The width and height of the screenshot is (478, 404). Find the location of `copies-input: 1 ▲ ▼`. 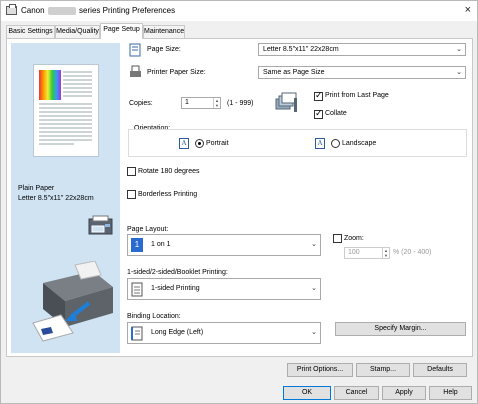

copies-input: 1 ▲ ▼ is located at coordinates (201, 103).